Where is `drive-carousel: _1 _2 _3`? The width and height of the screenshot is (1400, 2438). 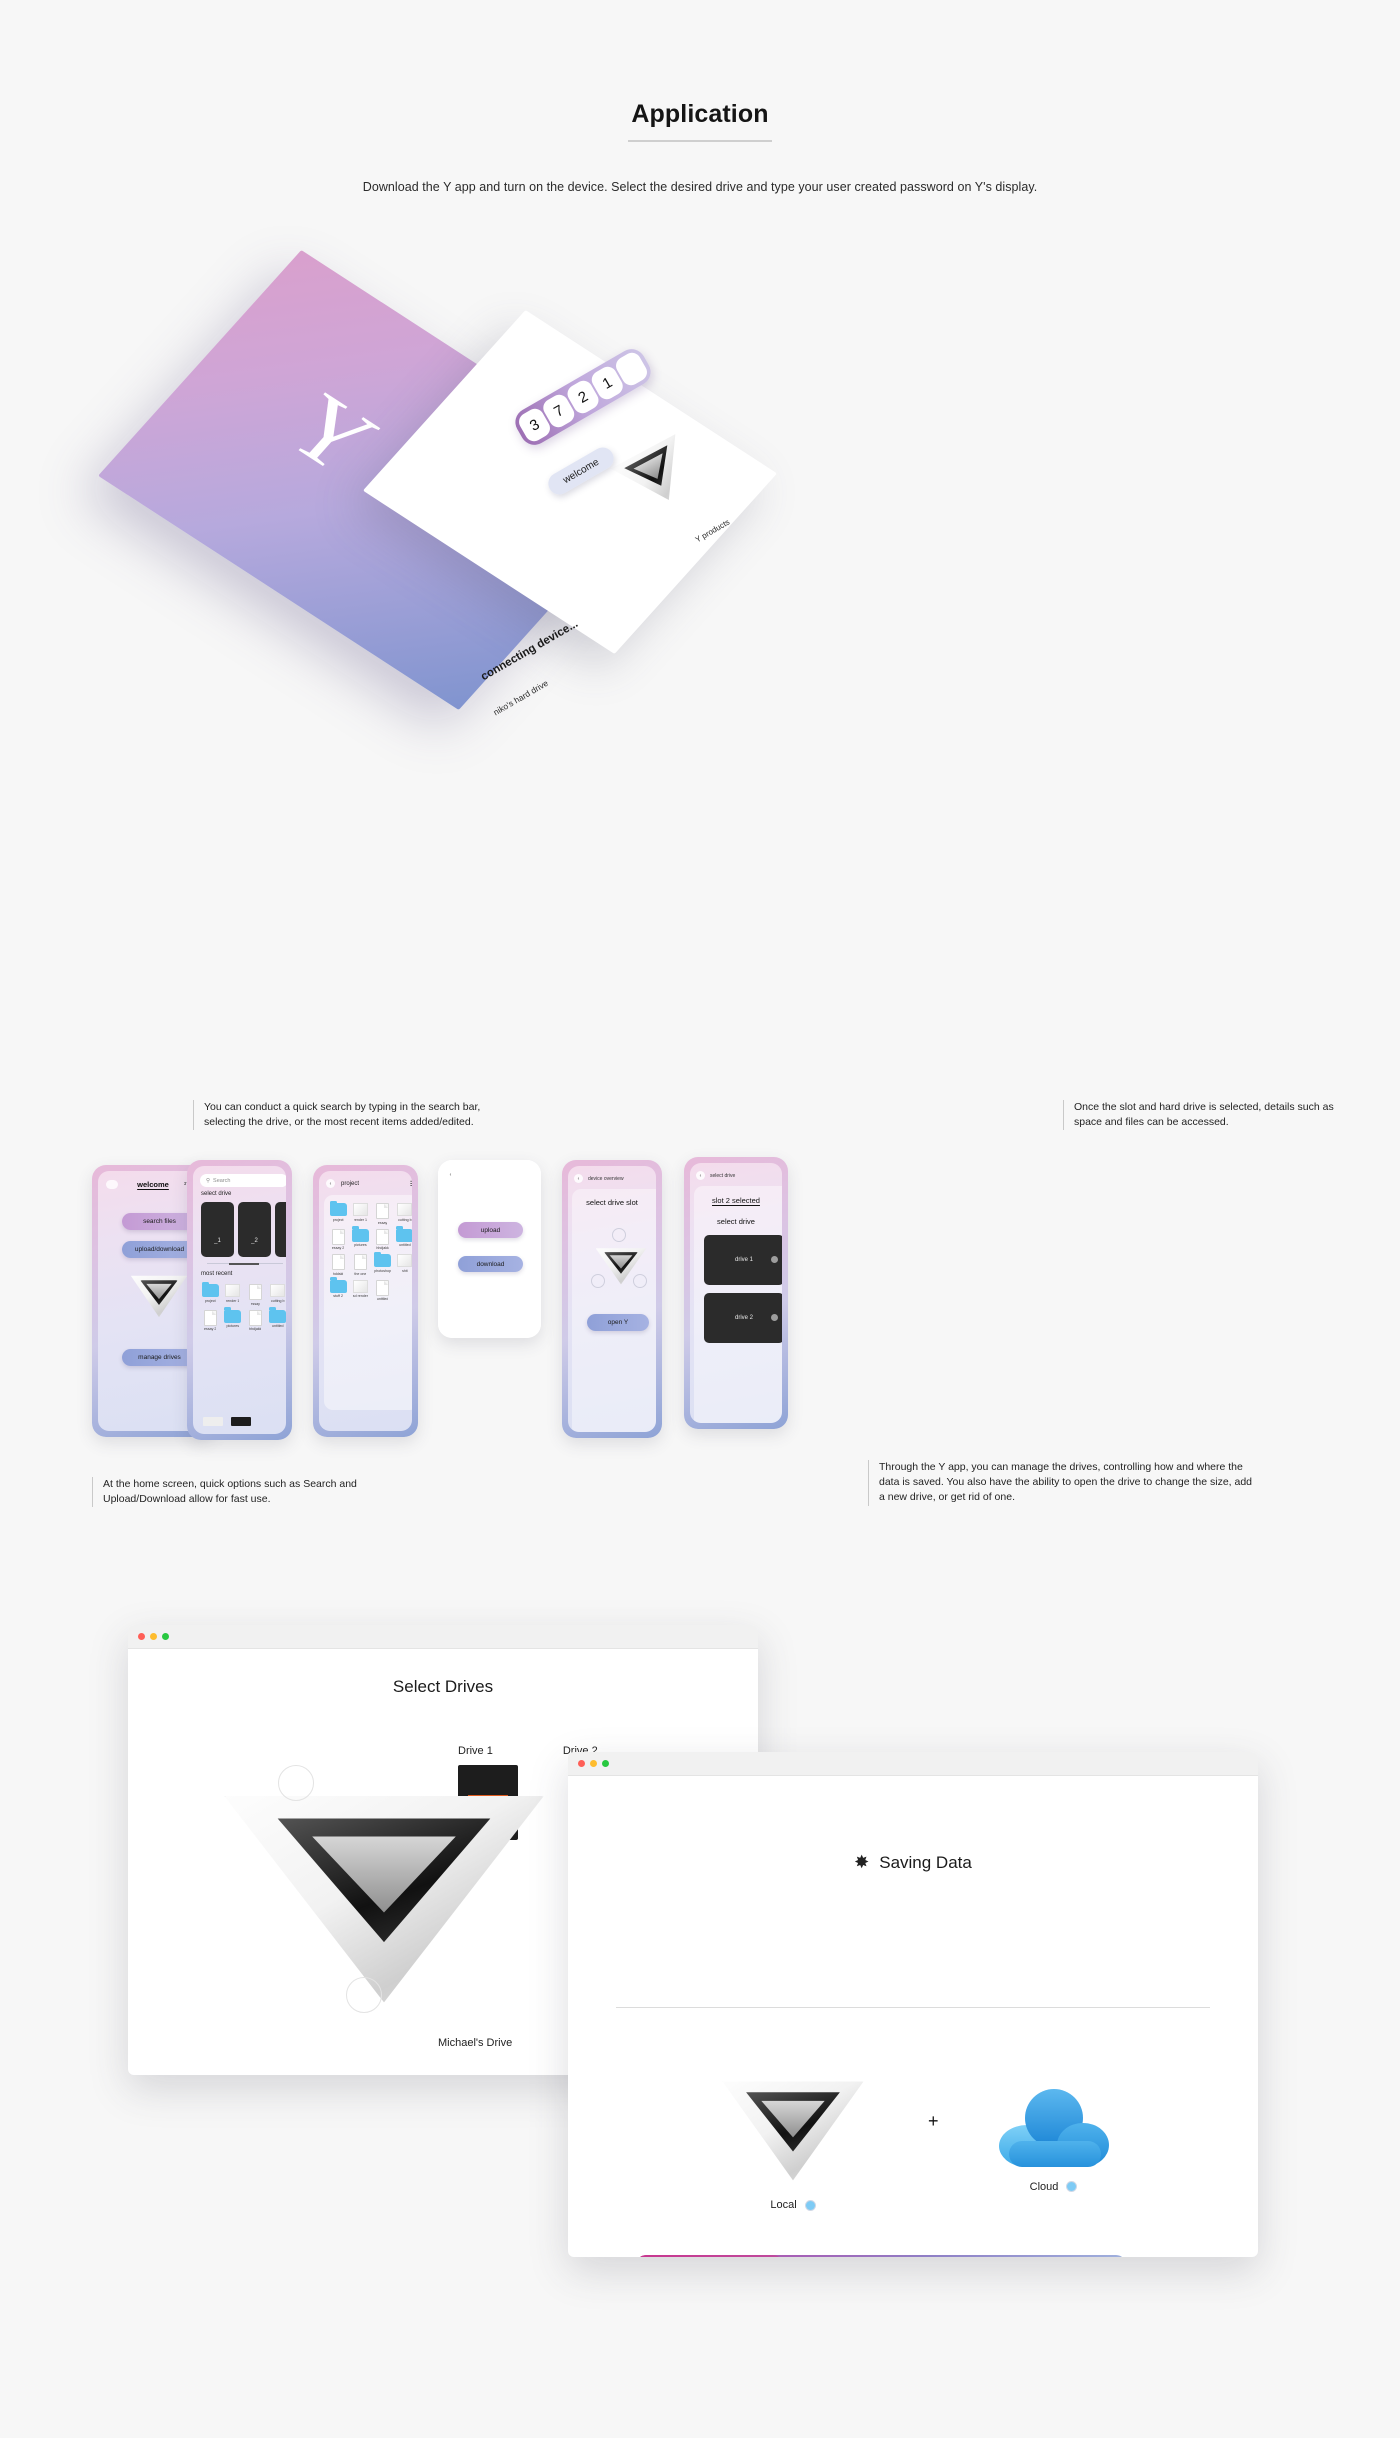 drive-carousel: _1 _2 _3 is located at coordinates (243, 1229).